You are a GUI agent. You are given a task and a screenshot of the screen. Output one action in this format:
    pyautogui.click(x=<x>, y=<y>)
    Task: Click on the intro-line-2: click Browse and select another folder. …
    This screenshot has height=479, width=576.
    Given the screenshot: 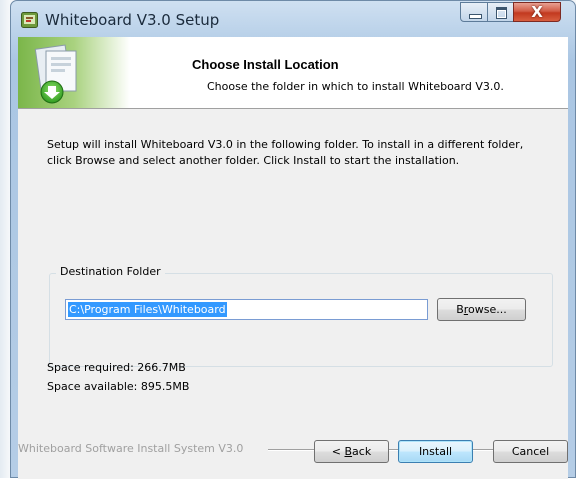 What is the action you would take?
    pyautogui.click(x=253, y=160)
    